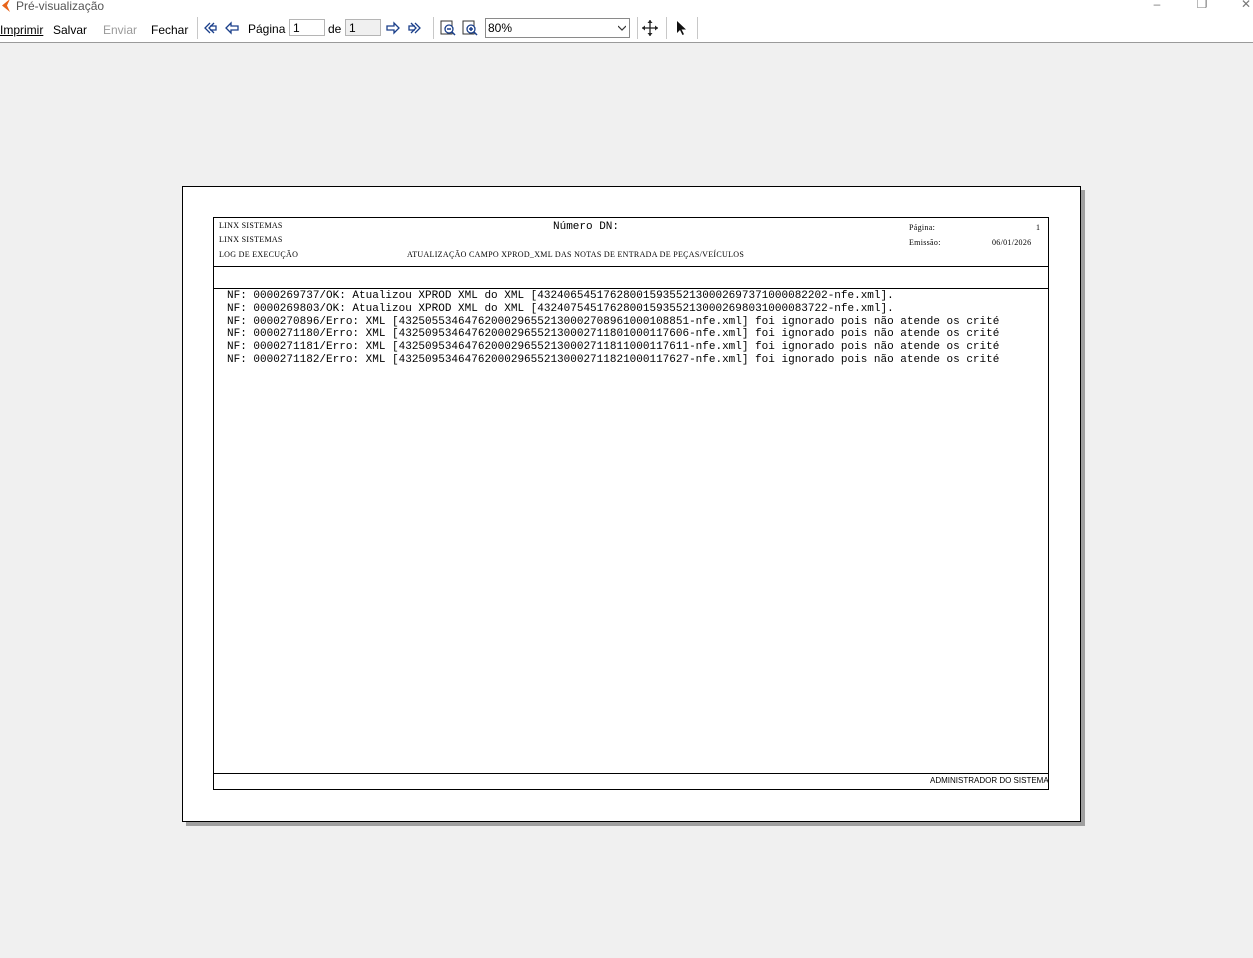 The width and height of the screenshot is (1253, 958). I want to click on report-title: Número DN:, so click(586, 227).